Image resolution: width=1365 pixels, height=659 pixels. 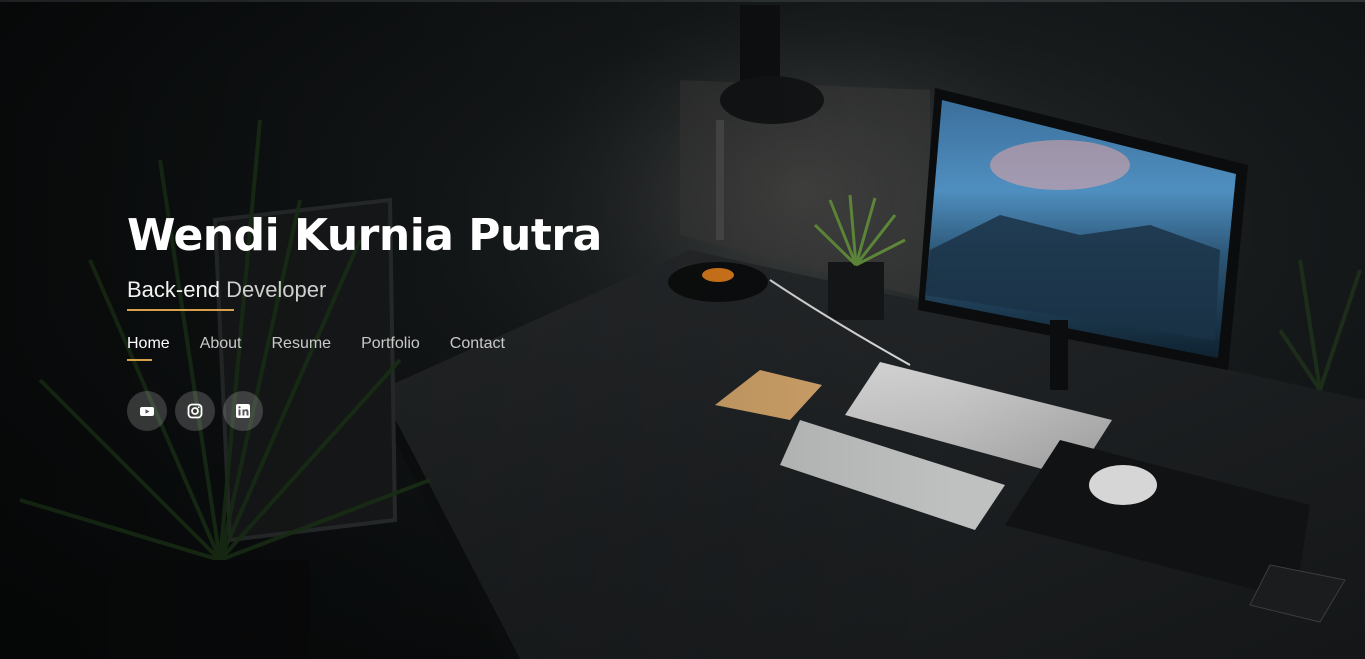 What do you see at coordinates (364, 411) in the screenshot?
I see `social-links` at bounding box center [364, 411].